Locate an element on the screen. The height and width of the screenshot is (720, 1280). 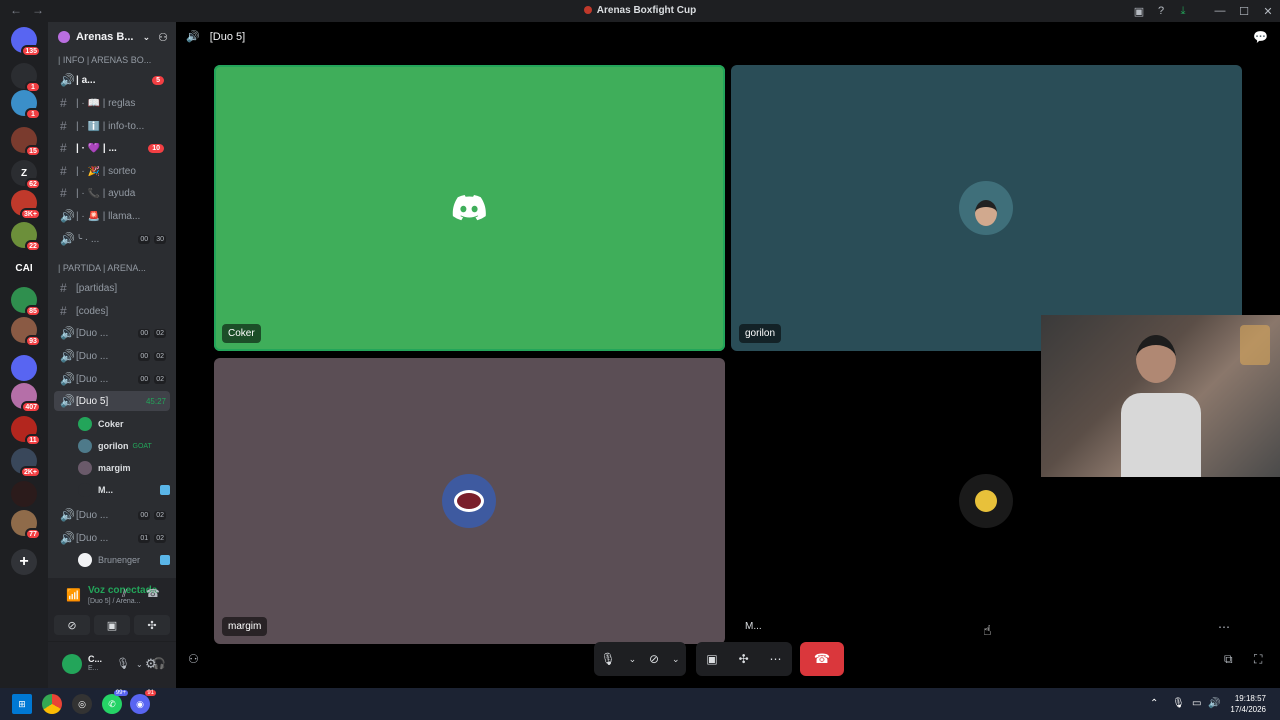
activities-icon: ✣ is located at coordinates (744, 659).